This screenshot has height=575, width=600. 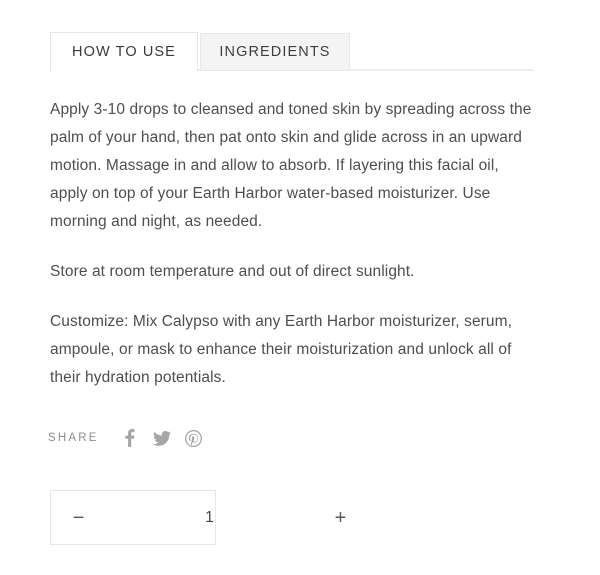 I want to click on tab-how-to-use: HOW TO USE, so click(x=124, y=52).